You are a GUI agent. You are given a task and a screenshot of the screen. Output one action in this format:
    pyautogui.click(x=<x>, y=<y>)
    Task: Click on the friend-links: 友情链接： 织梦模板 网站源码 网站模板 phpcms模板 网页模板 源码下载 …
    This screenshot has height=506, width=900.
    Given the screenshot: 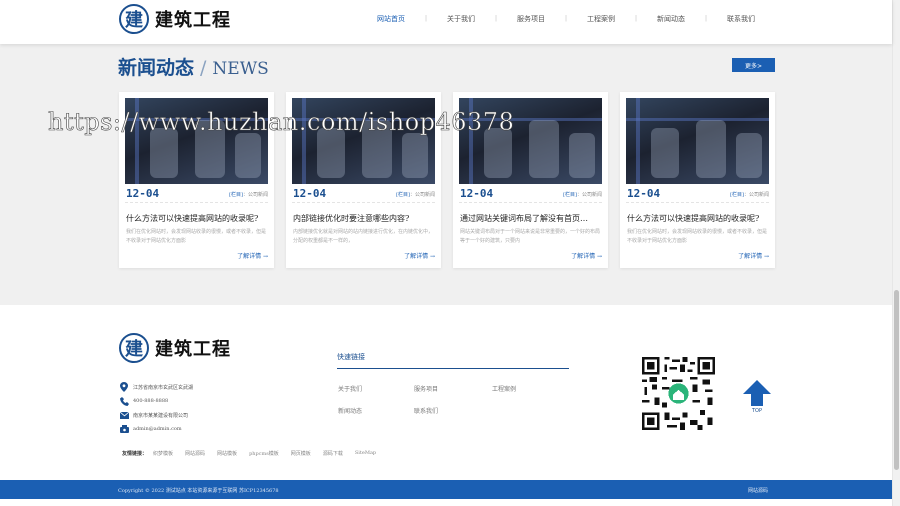 What is the action you would take?
    pyautogui.click(x=255, y=453)
    